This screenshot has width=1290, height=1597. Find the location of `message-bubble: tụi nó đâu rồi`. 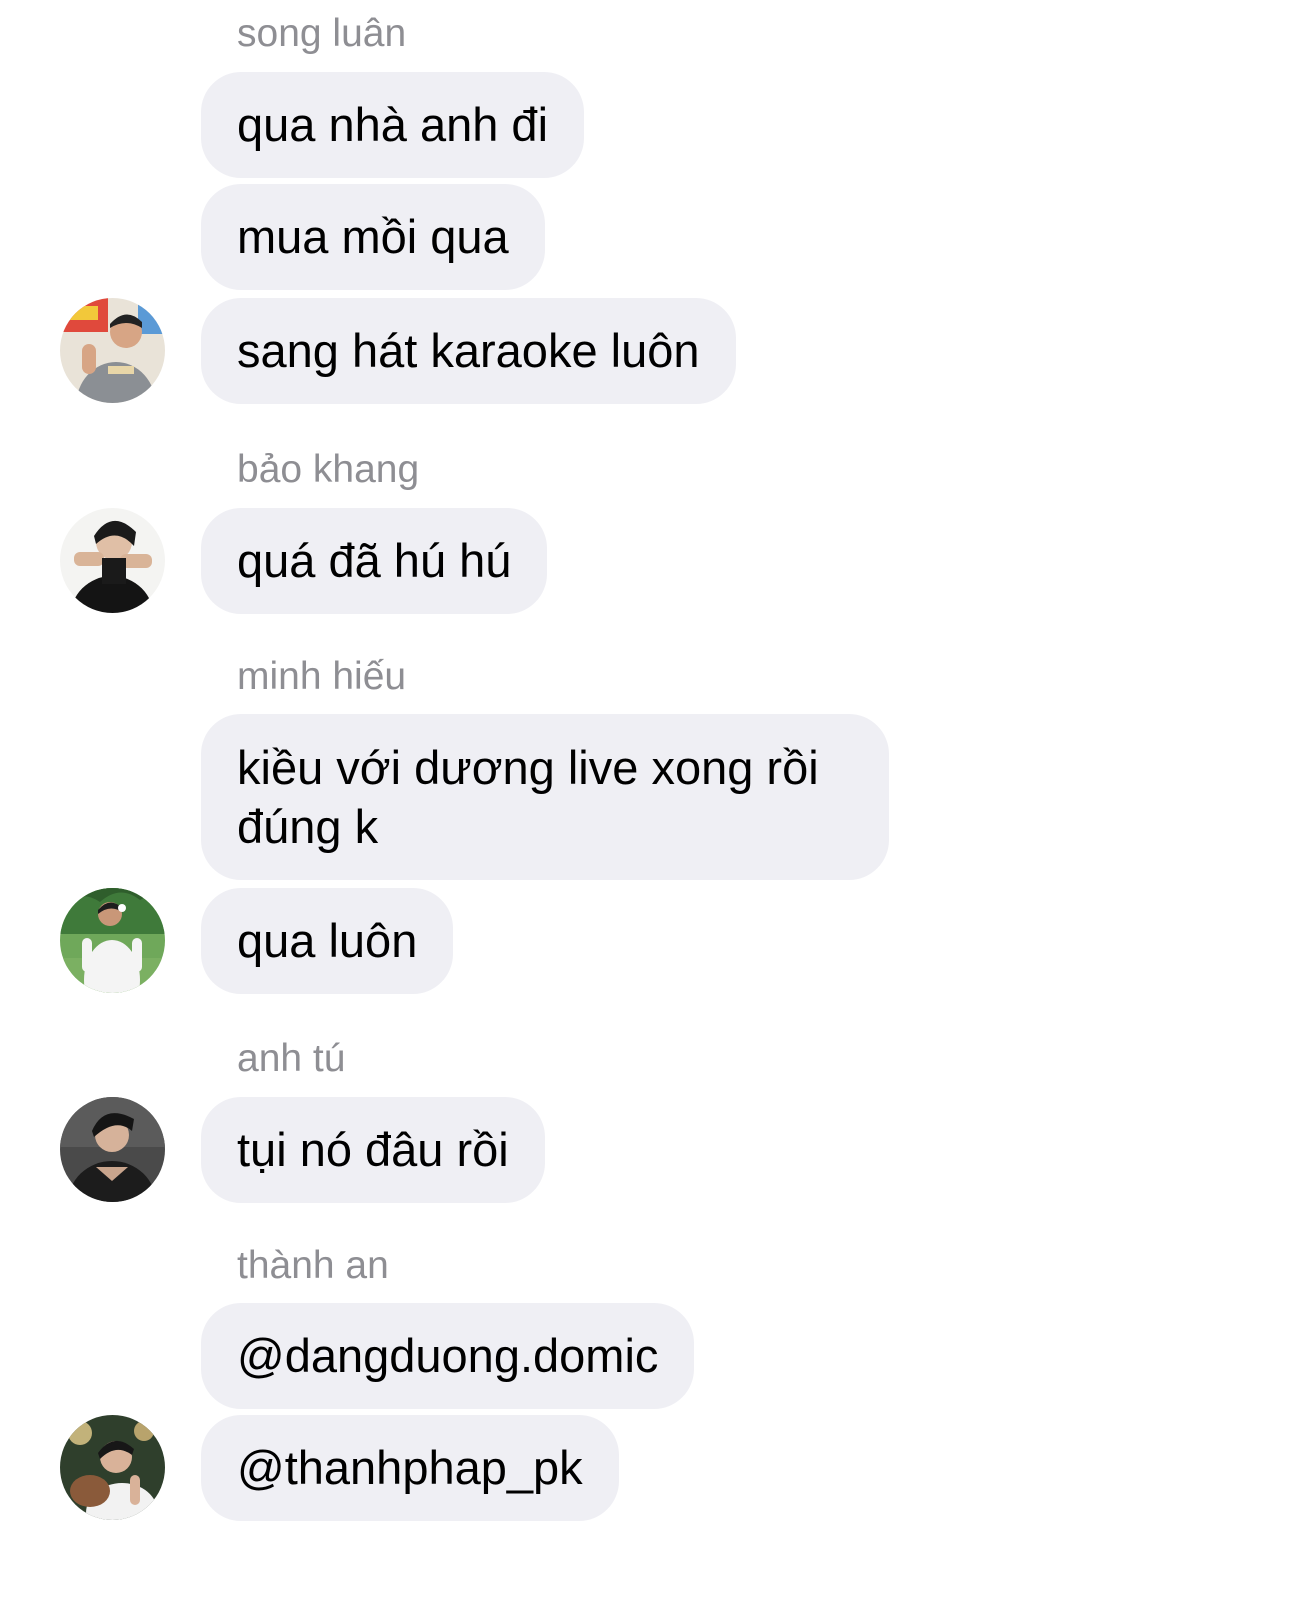

message-bubble: tụi nó đâu rồi is located at coordinates (373, 1150).